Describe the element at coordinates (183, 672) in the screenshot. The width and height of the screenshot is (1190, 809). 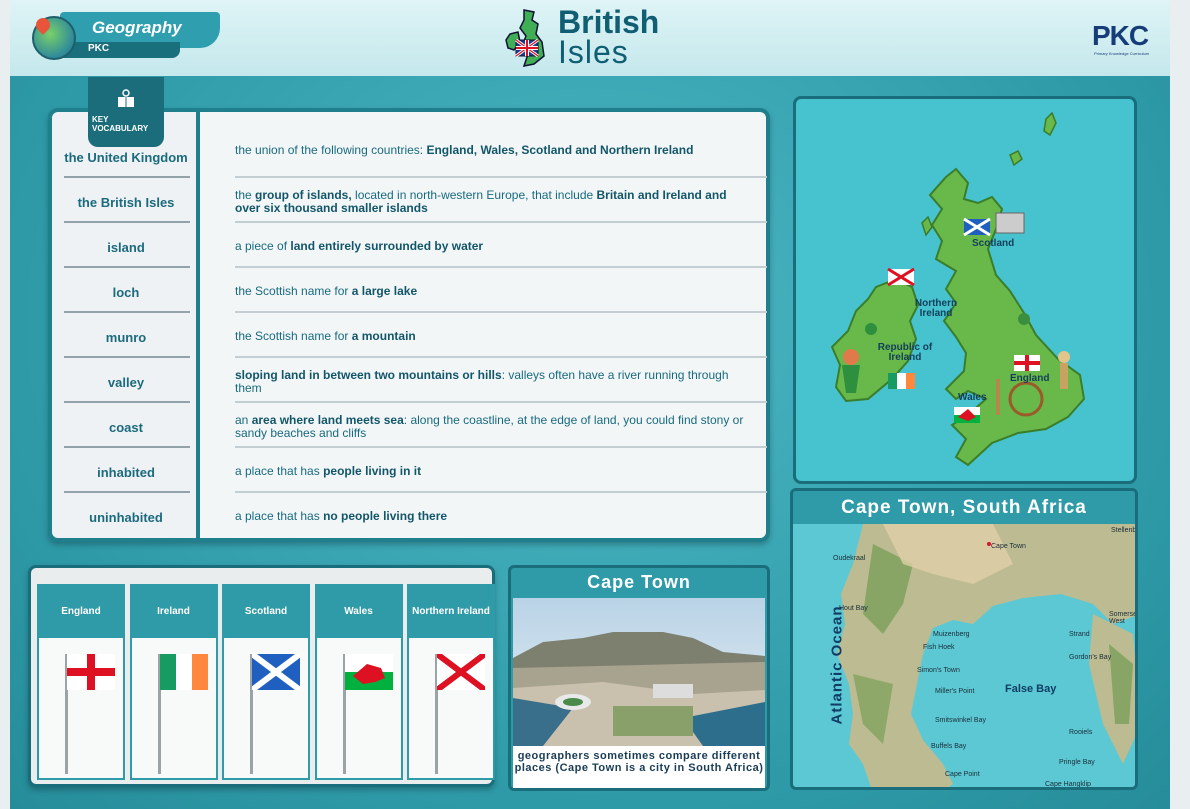
I see `ireland-flag-icon` at that location.